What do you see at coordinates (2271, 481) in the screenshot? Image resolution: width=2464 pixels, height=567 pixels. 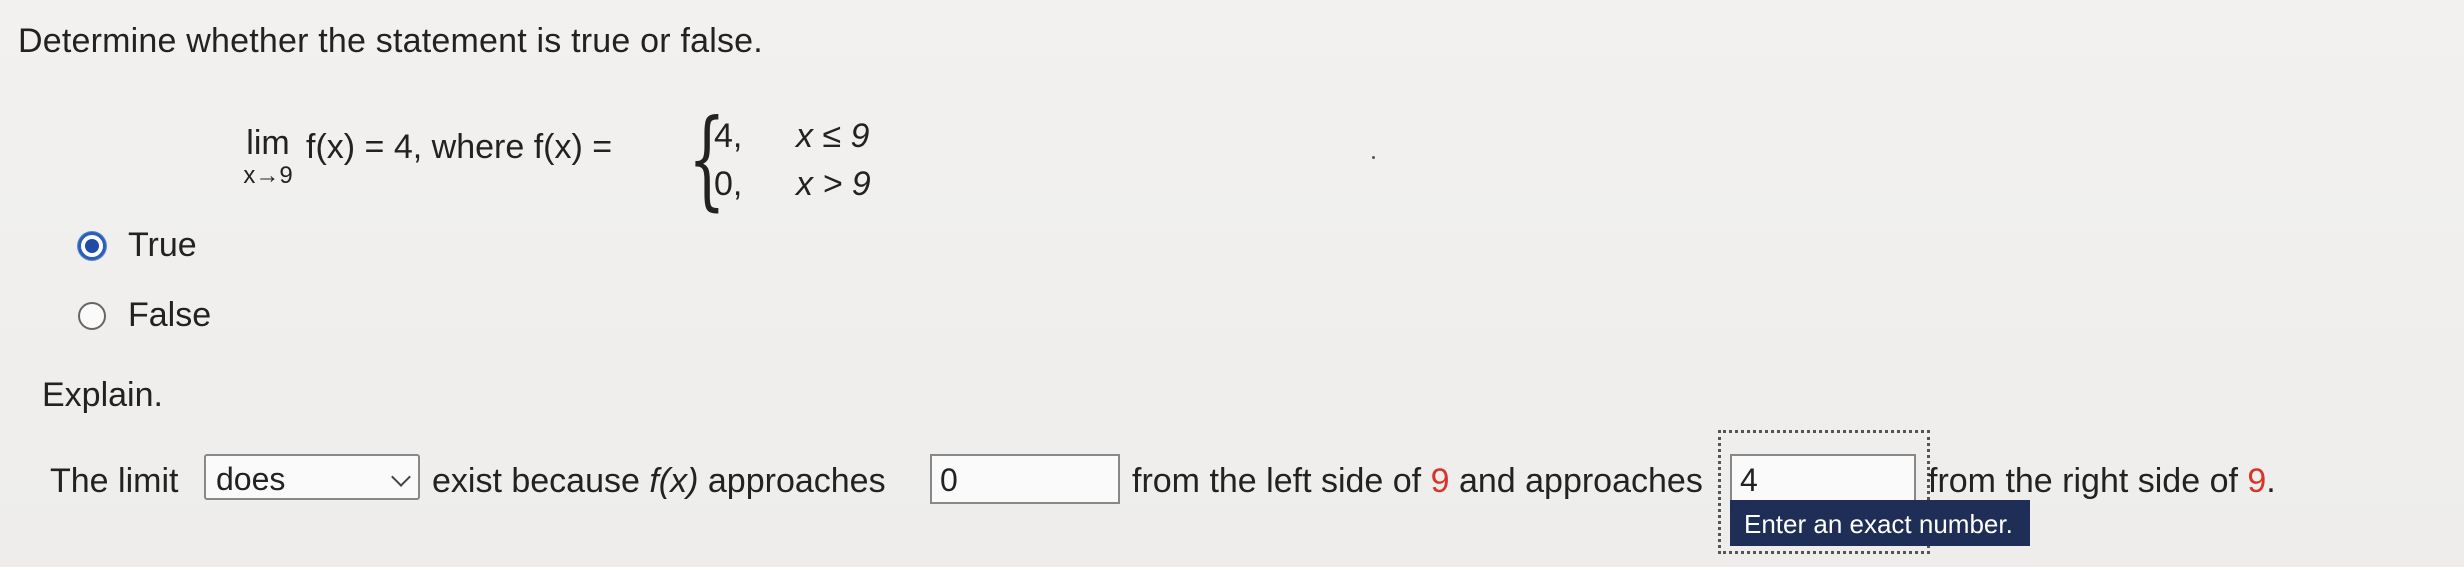 I see `suffix-text-b: .` at bounding box center [2271, 481].